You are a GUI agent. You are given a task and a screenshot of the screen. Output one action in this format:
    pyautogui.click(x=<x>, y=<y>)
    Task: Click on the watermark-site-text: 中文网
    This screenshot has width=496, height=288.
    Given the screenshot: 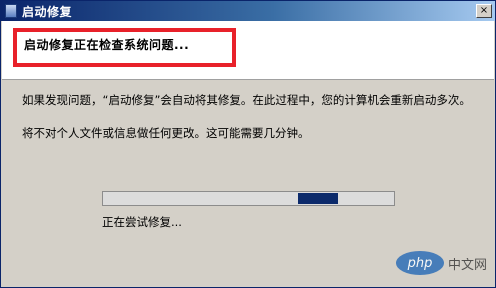 What is the action you would take?
    pyautogui.click(x=467, y=265)
    